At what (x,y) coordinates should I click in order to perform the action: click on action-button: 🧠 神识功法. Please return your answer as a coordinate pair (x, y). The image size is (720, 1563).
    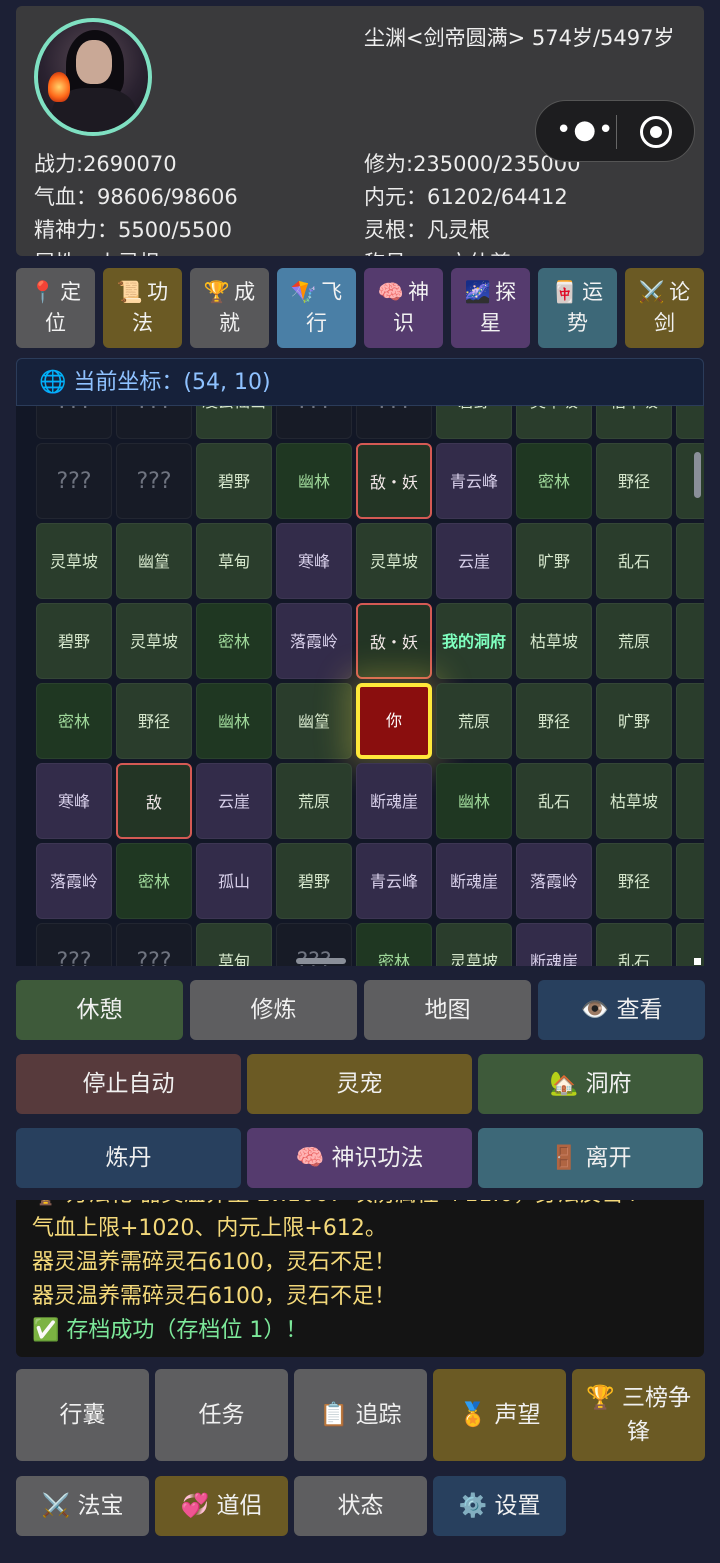
    Looking at the image, I should click on (359, 1158).